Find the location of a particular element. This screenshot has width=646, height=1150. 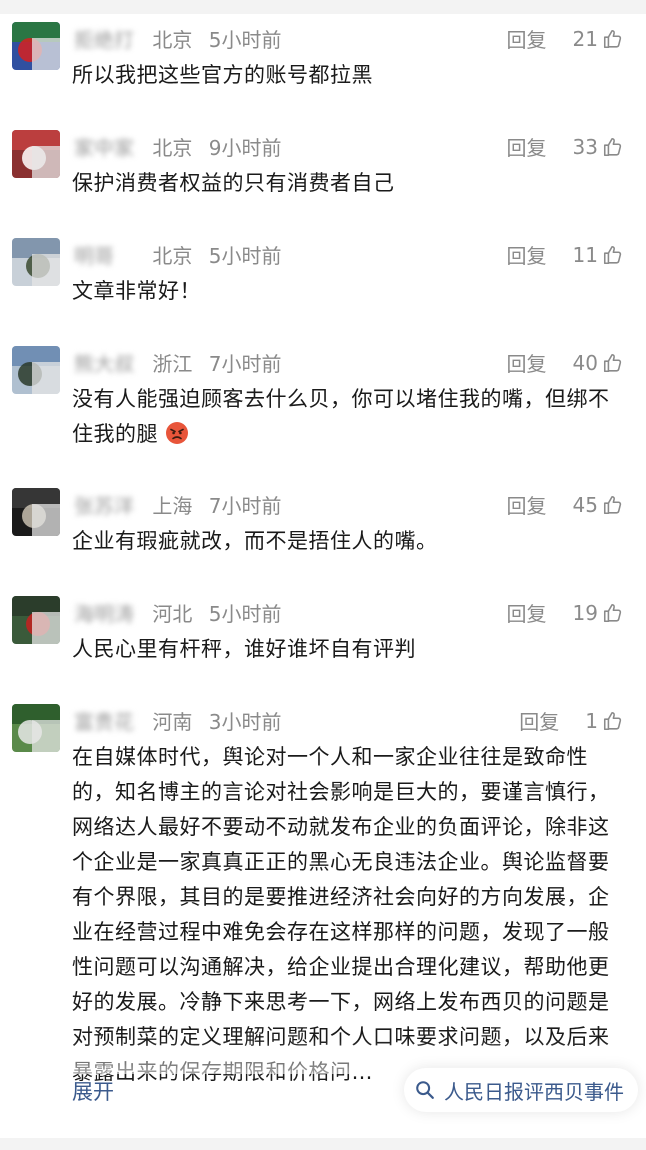

location: 河北 is located at coordinates (172, 614).